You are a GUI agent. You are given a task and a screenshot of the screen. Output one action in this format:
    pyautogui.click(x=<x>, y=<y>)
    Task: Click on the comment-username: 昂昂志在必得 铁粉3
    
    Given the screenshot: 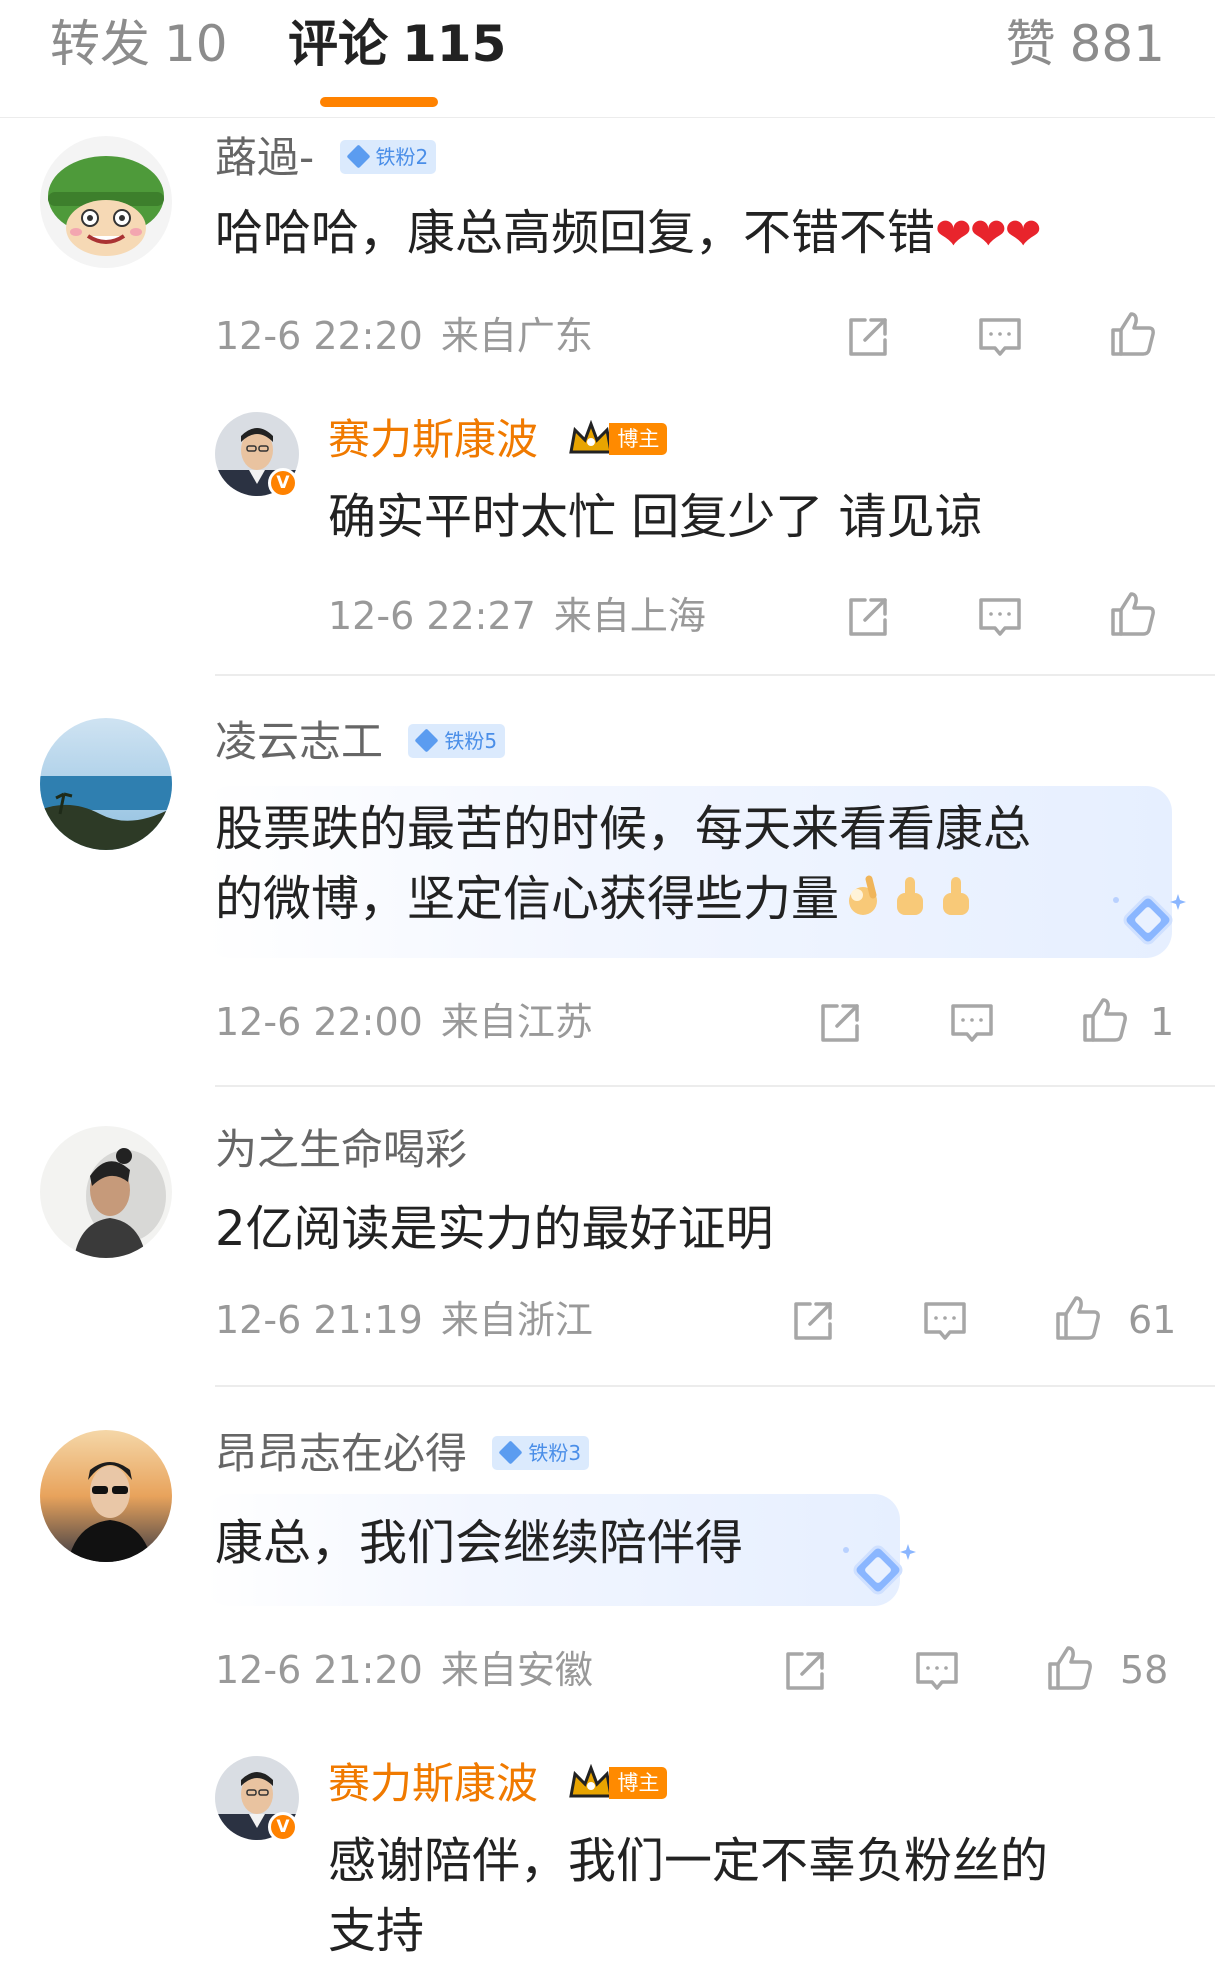 What is the action you would take?
    pyautogui.click(x=402, y=1454)
    